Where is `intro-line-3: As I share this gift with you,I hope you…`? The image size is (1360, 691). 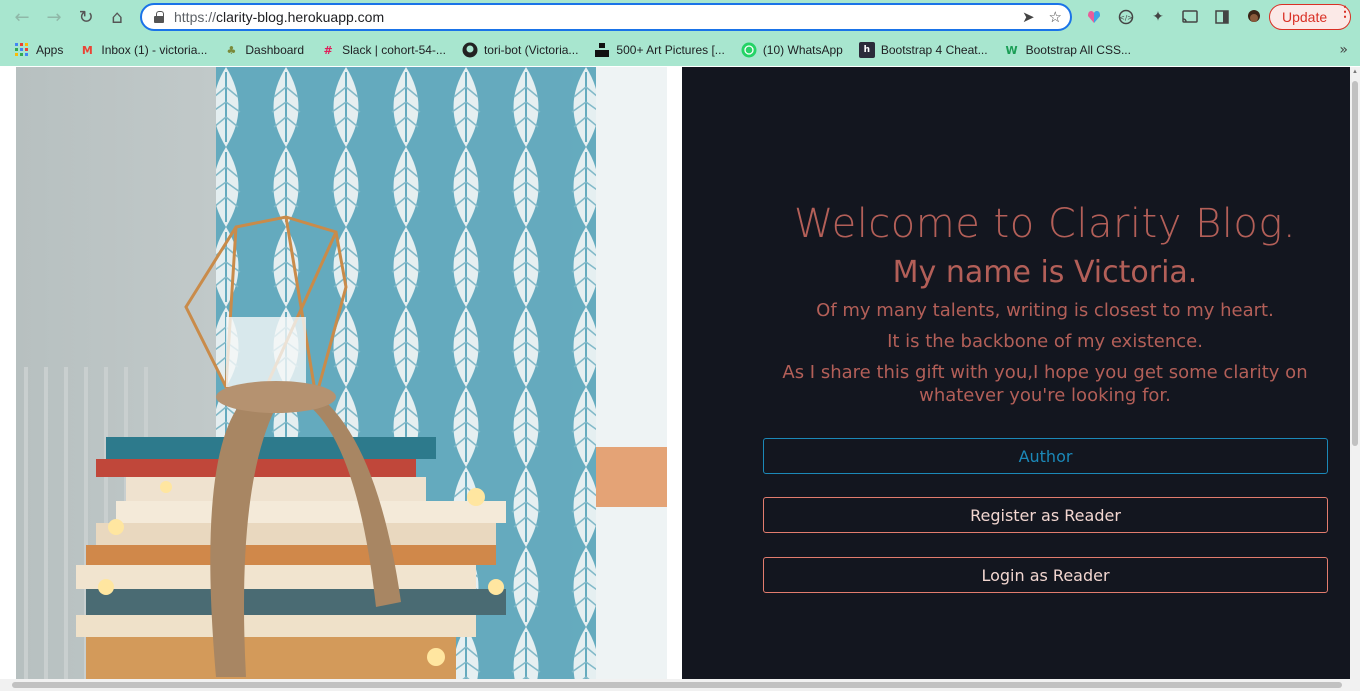 intro-line-3: As I share this gift with you,I hope you… is located at coordinates (1045, 384).